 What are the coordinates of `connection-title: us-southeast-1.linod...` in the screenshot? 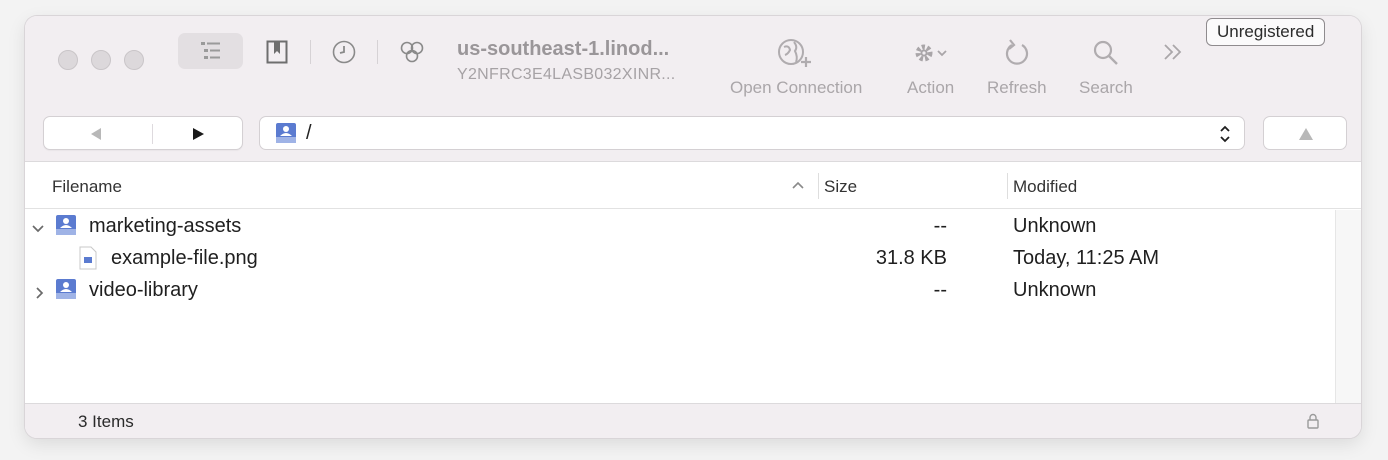 It's located at (563, 49).